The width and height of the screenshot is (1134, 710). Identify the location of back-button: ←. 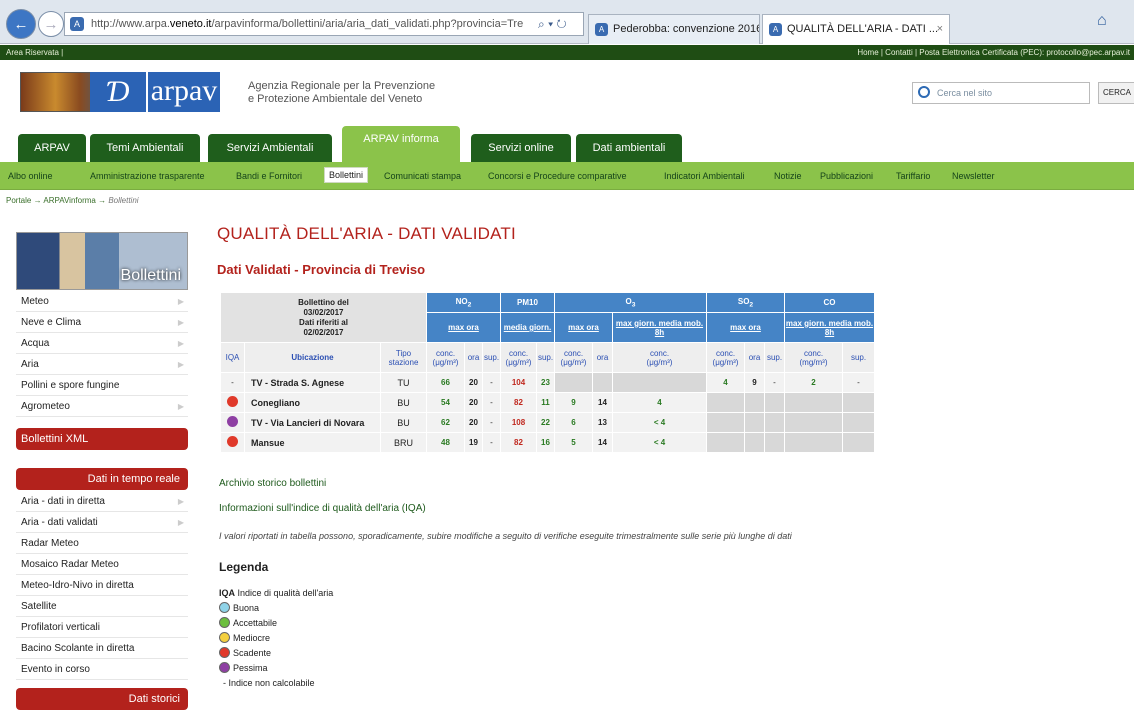
(21, 24).